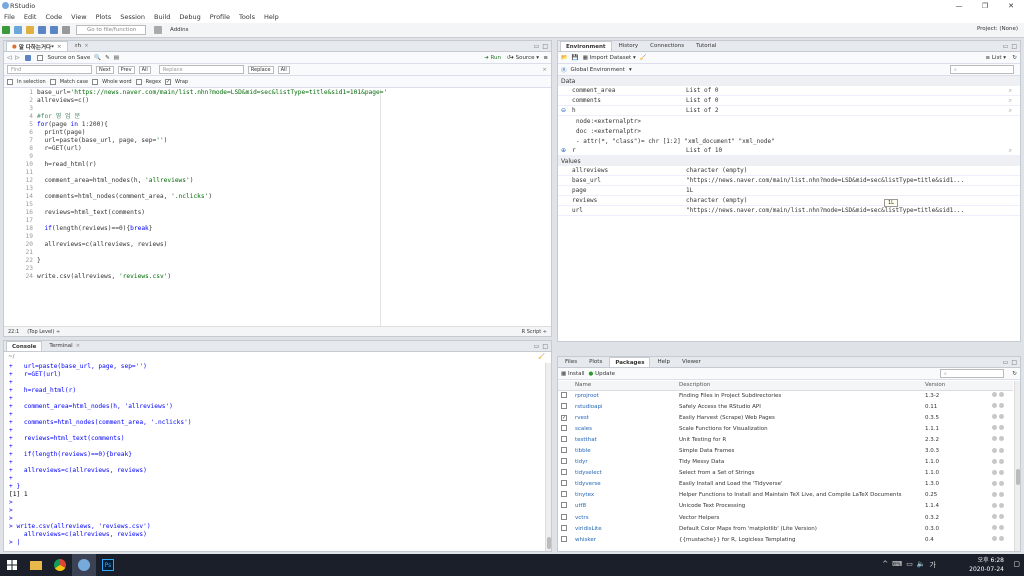 Image resolution: width=1024 pixels, height=576 pixels. I want to click on network-icon: ▭, so click(909, 565).